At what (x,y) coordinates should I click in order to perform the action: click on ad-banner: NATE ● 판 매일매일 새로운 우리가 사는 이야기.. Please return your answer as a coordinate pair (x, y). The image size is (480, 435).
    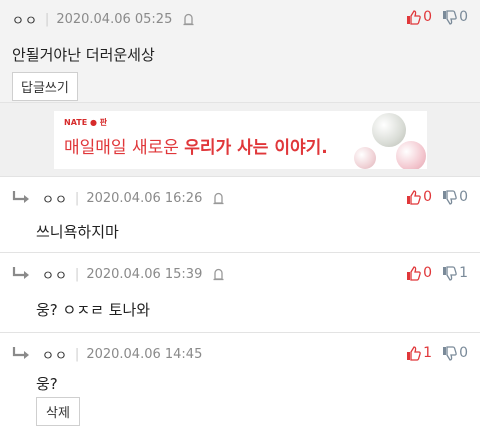
    Looking at the image, I should click on (240, 140).